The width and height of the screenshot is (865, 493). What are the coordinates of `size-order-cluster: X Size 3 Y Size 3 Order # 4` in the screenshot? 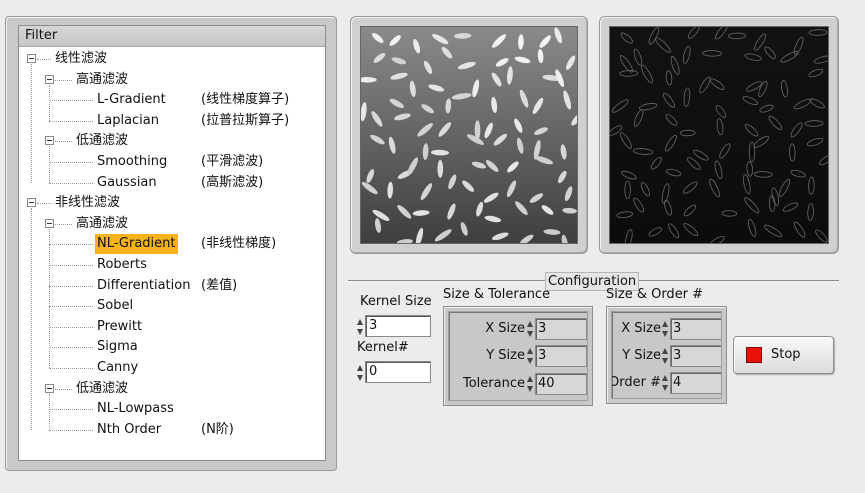 It's located at (666, 355).